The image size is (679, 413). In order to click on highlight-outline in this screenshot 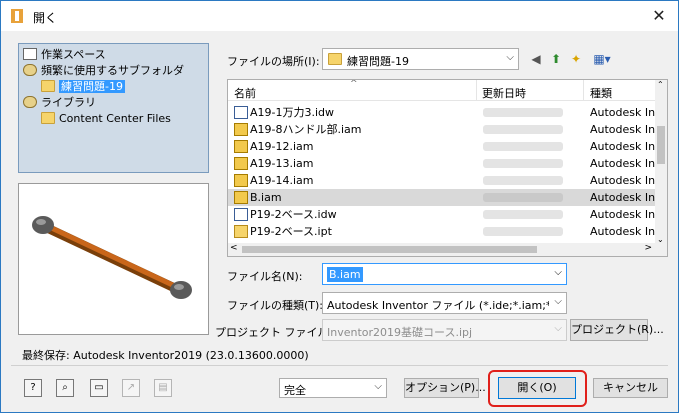, I will do `click(537, 388)`.